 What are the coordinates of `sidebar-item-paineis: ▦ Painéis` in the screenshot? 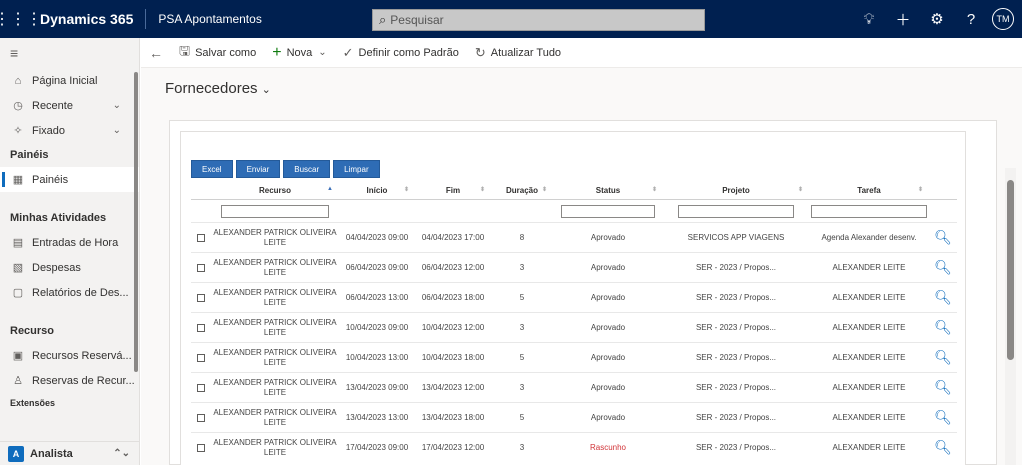 It's located at (69, 179).